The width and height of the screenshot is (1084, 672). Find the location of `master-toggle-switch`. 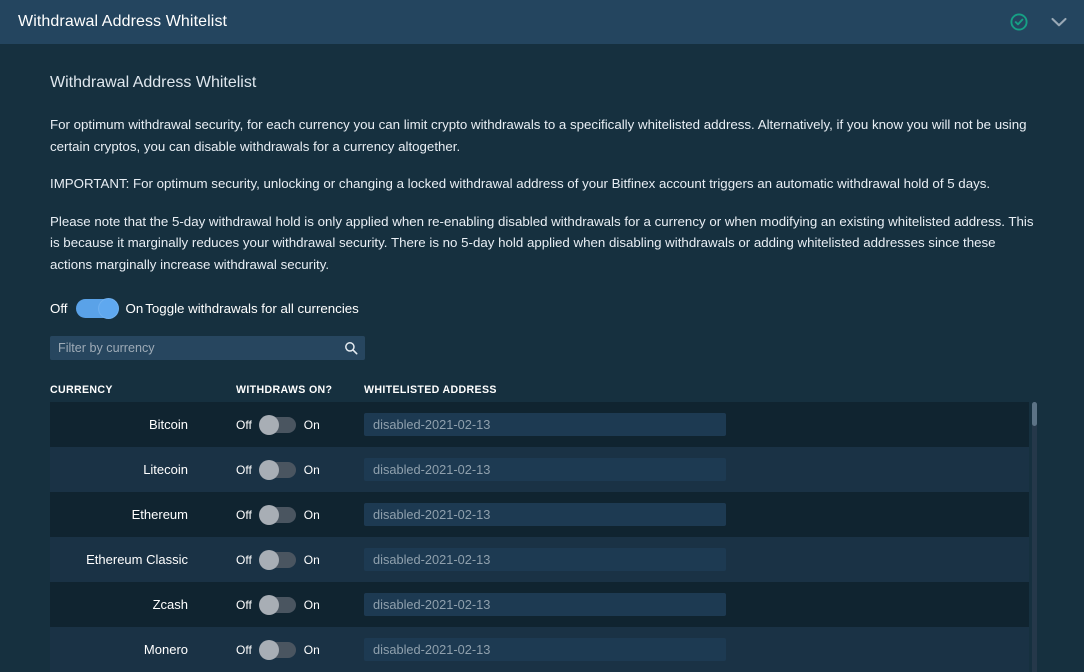

master-toggle-switch is located at coordinates (97, 309).